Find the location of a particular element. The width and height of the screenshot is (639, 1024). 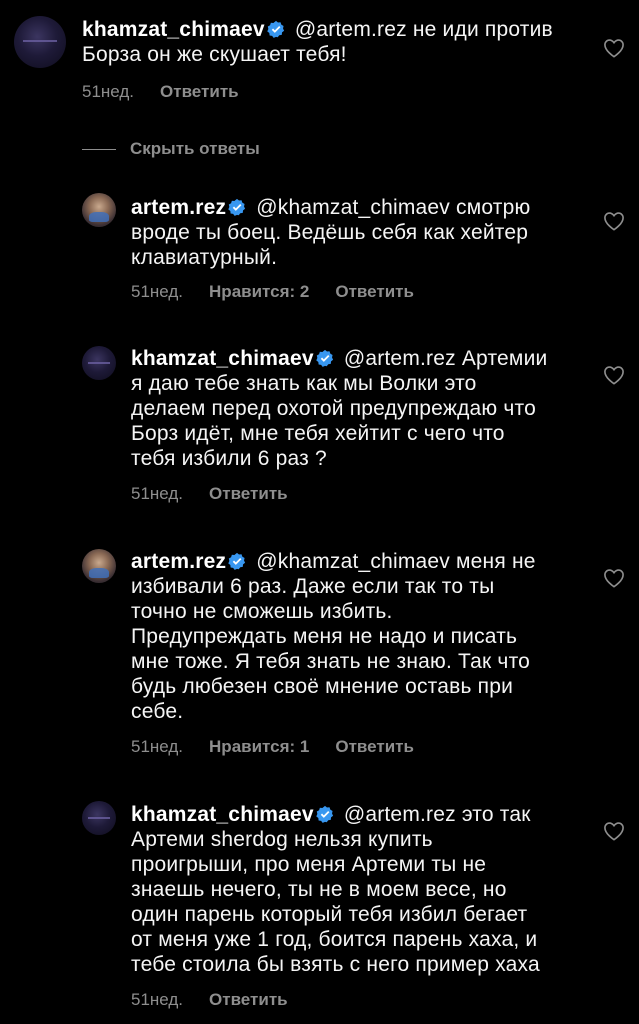

likes-count: Нравится: 2 is located at coordinates (259, 291).